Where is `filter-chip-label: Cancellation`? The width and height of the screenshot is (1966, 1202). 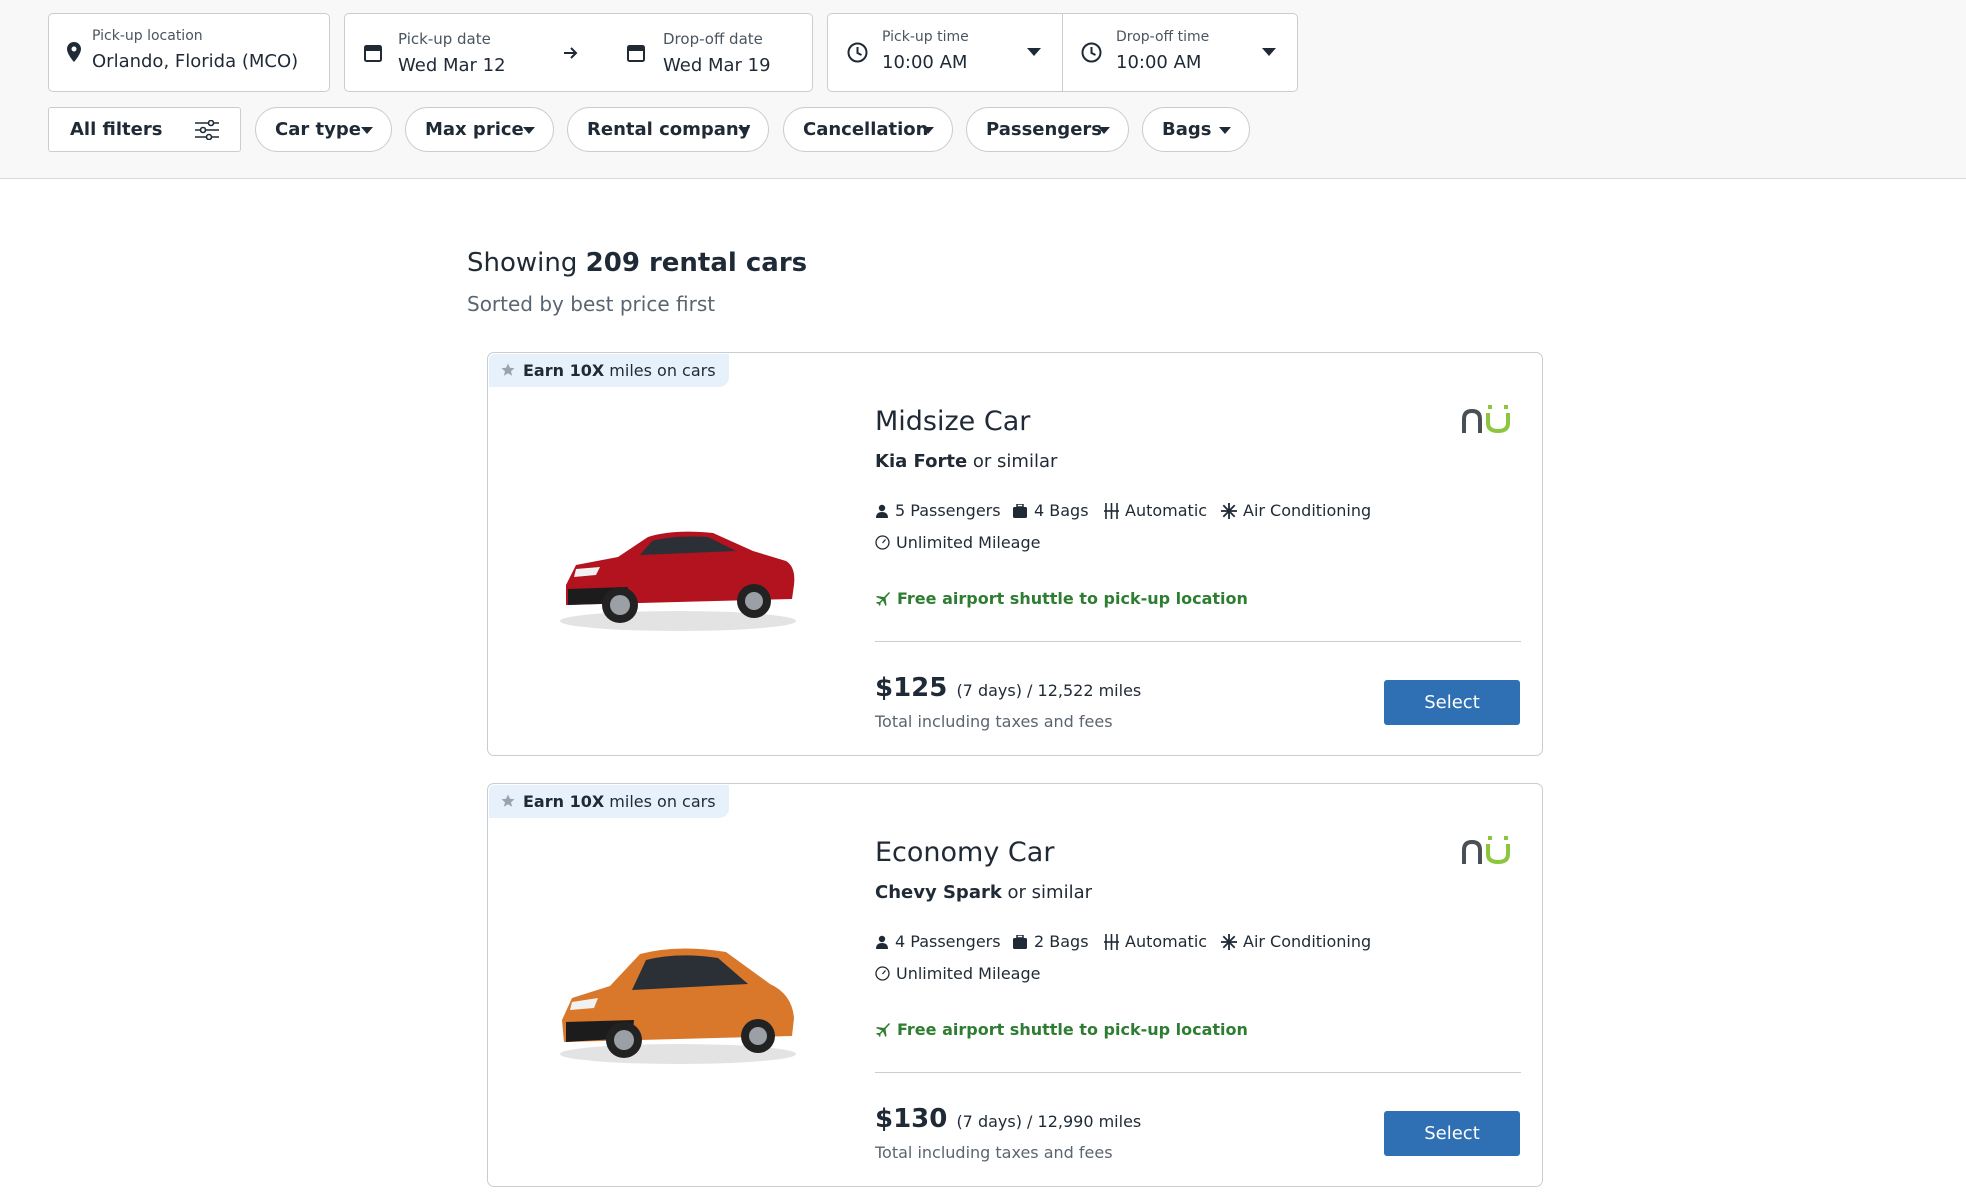 filter-chip-label: Cancellation is located at coordinates (866, 129).